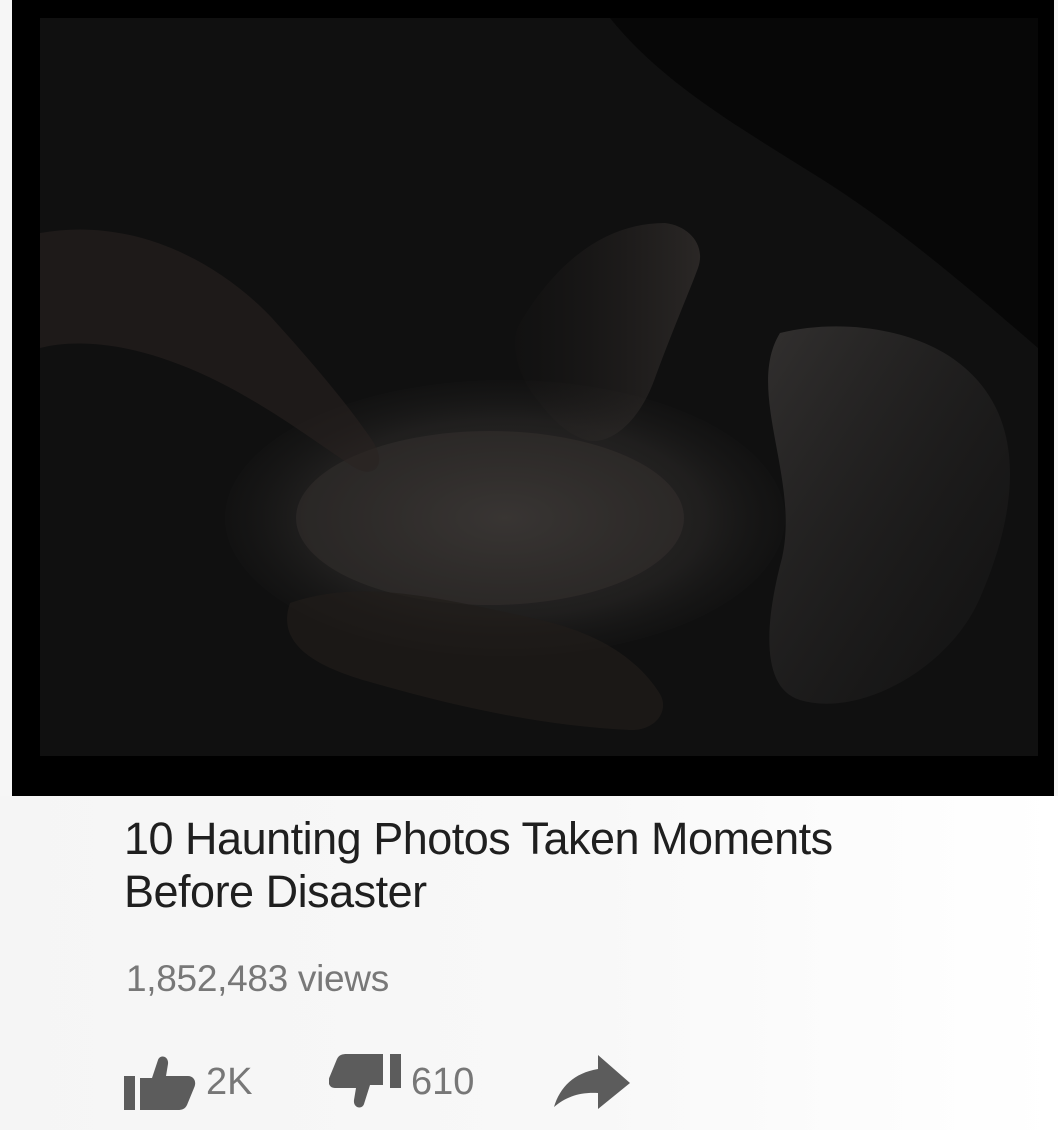  I want to click on dislike-count: 610, so click(443, 1082).